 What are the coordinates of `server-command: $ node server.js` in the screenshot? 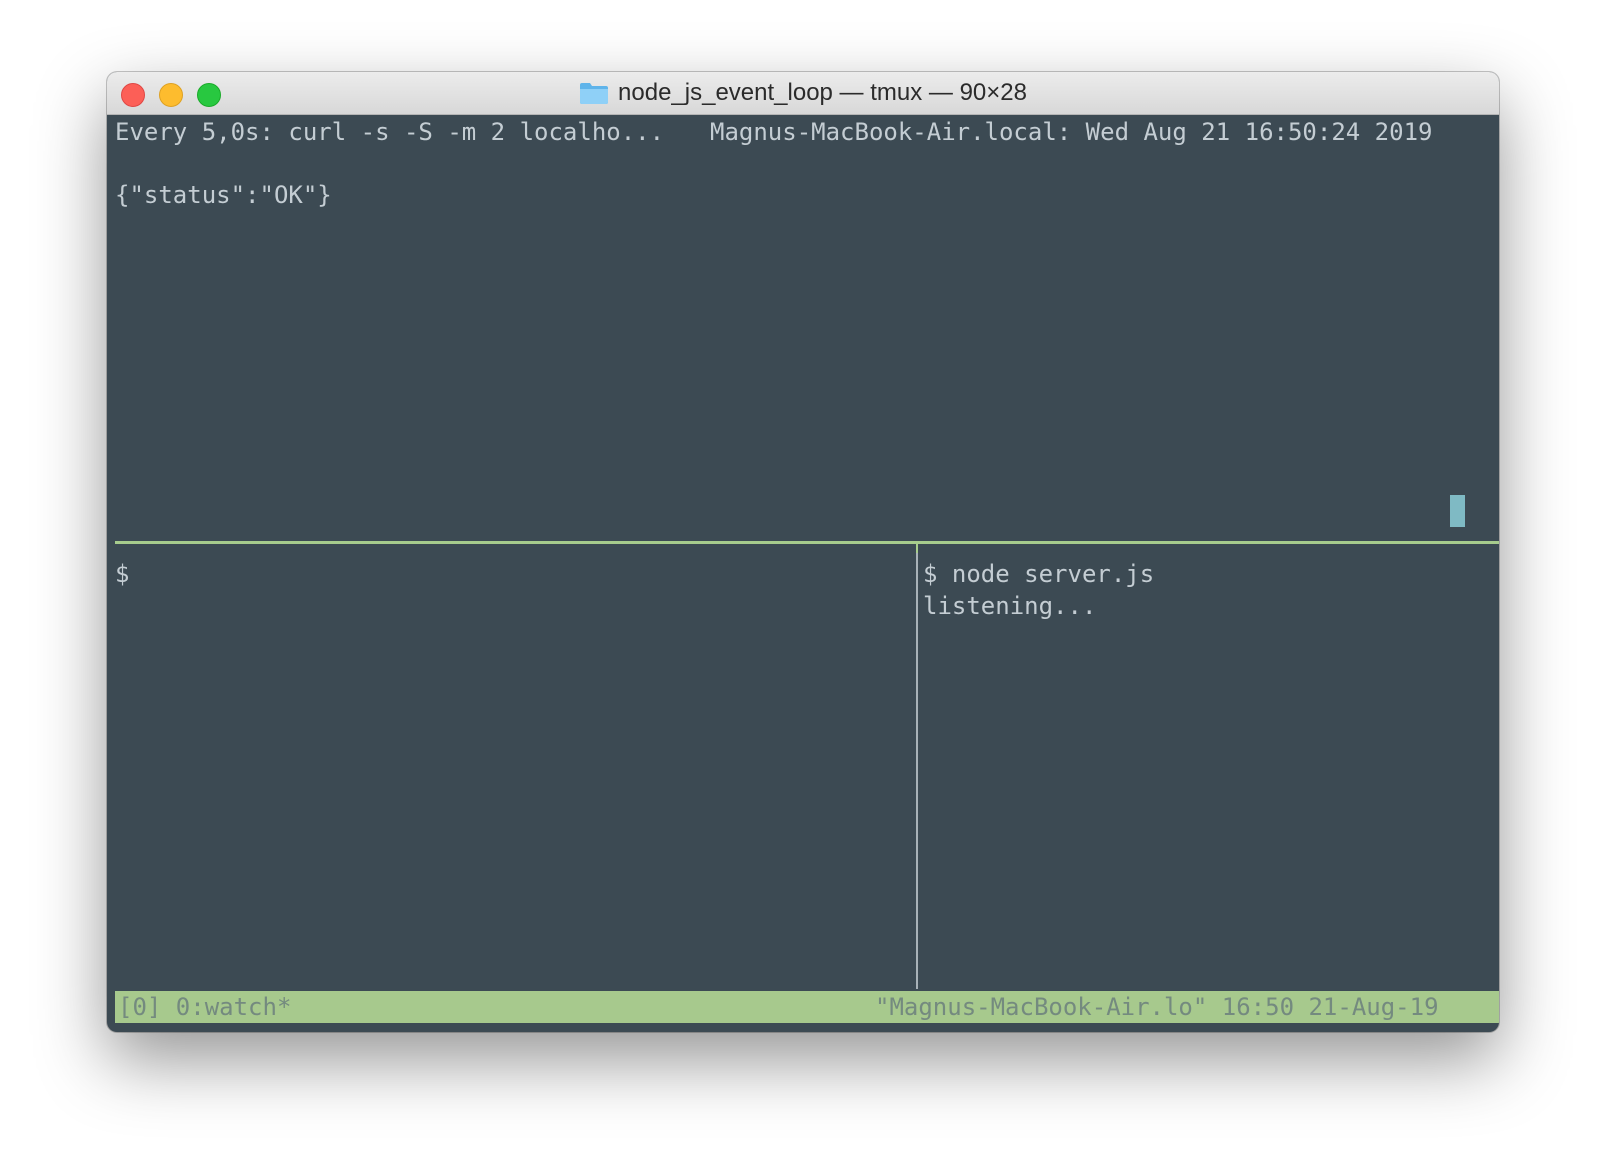 It's located at (1039, 574).